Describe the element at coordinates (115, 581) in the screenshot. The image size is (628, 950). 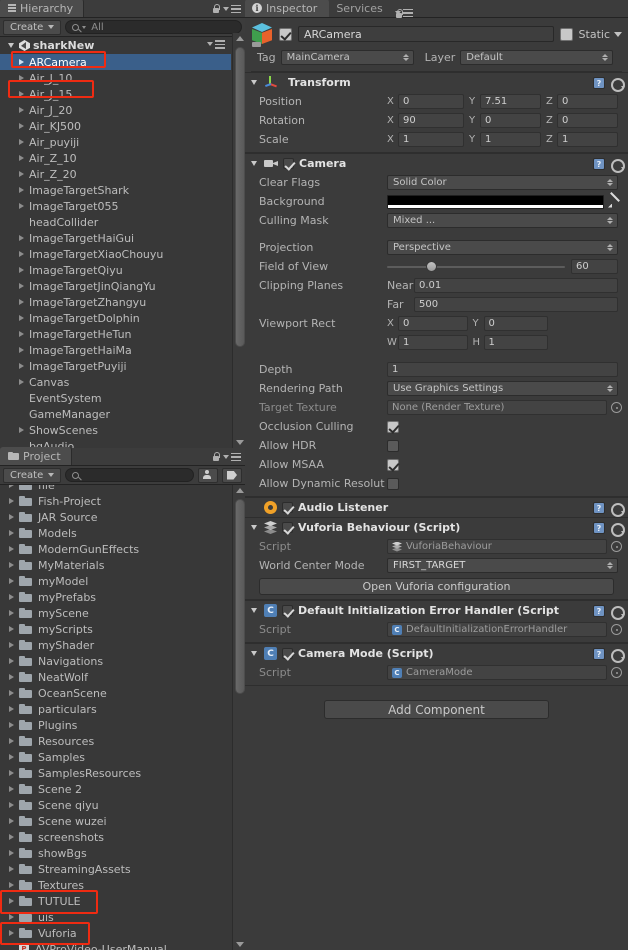
I see `project-item-mymodel: myModel` at that location.